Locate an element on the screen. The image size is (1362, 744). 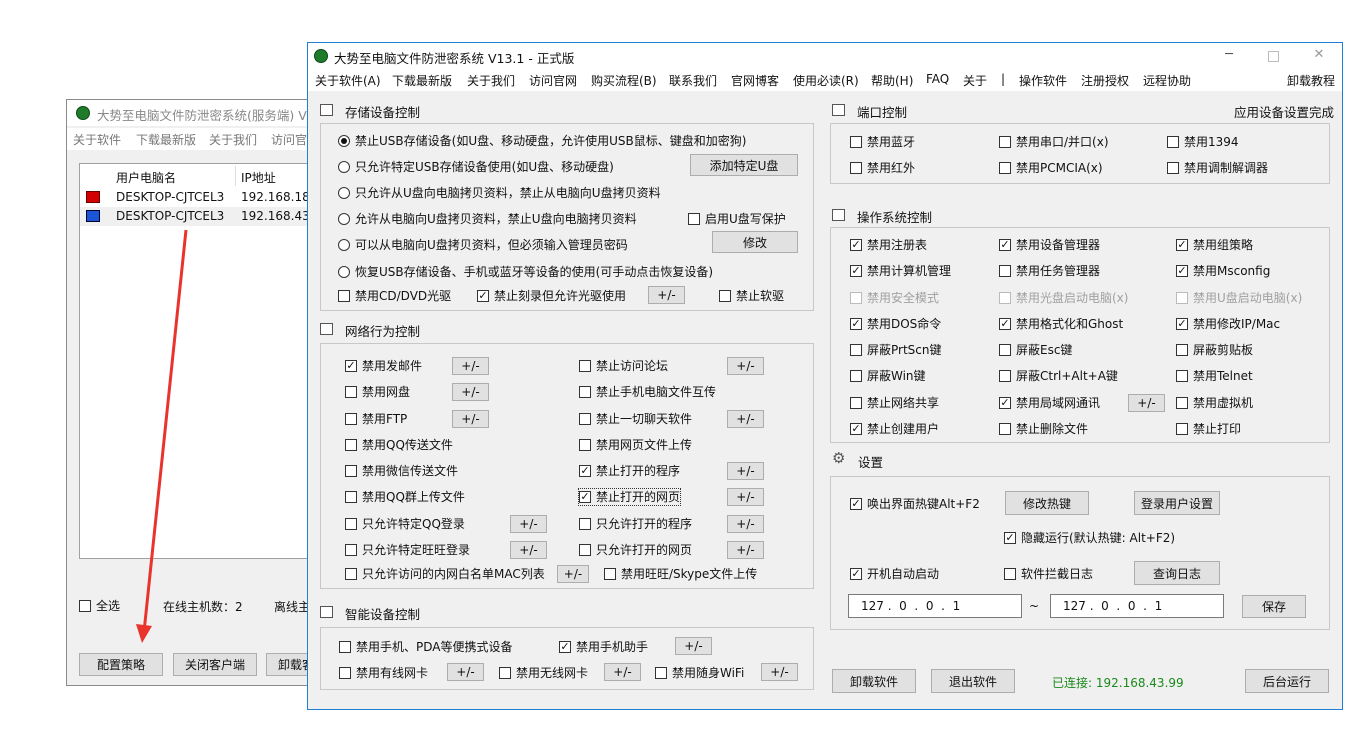
block-phone-assistant-checkbox: ✓ 禁用手机助手 is located at coordinates (603, 647).